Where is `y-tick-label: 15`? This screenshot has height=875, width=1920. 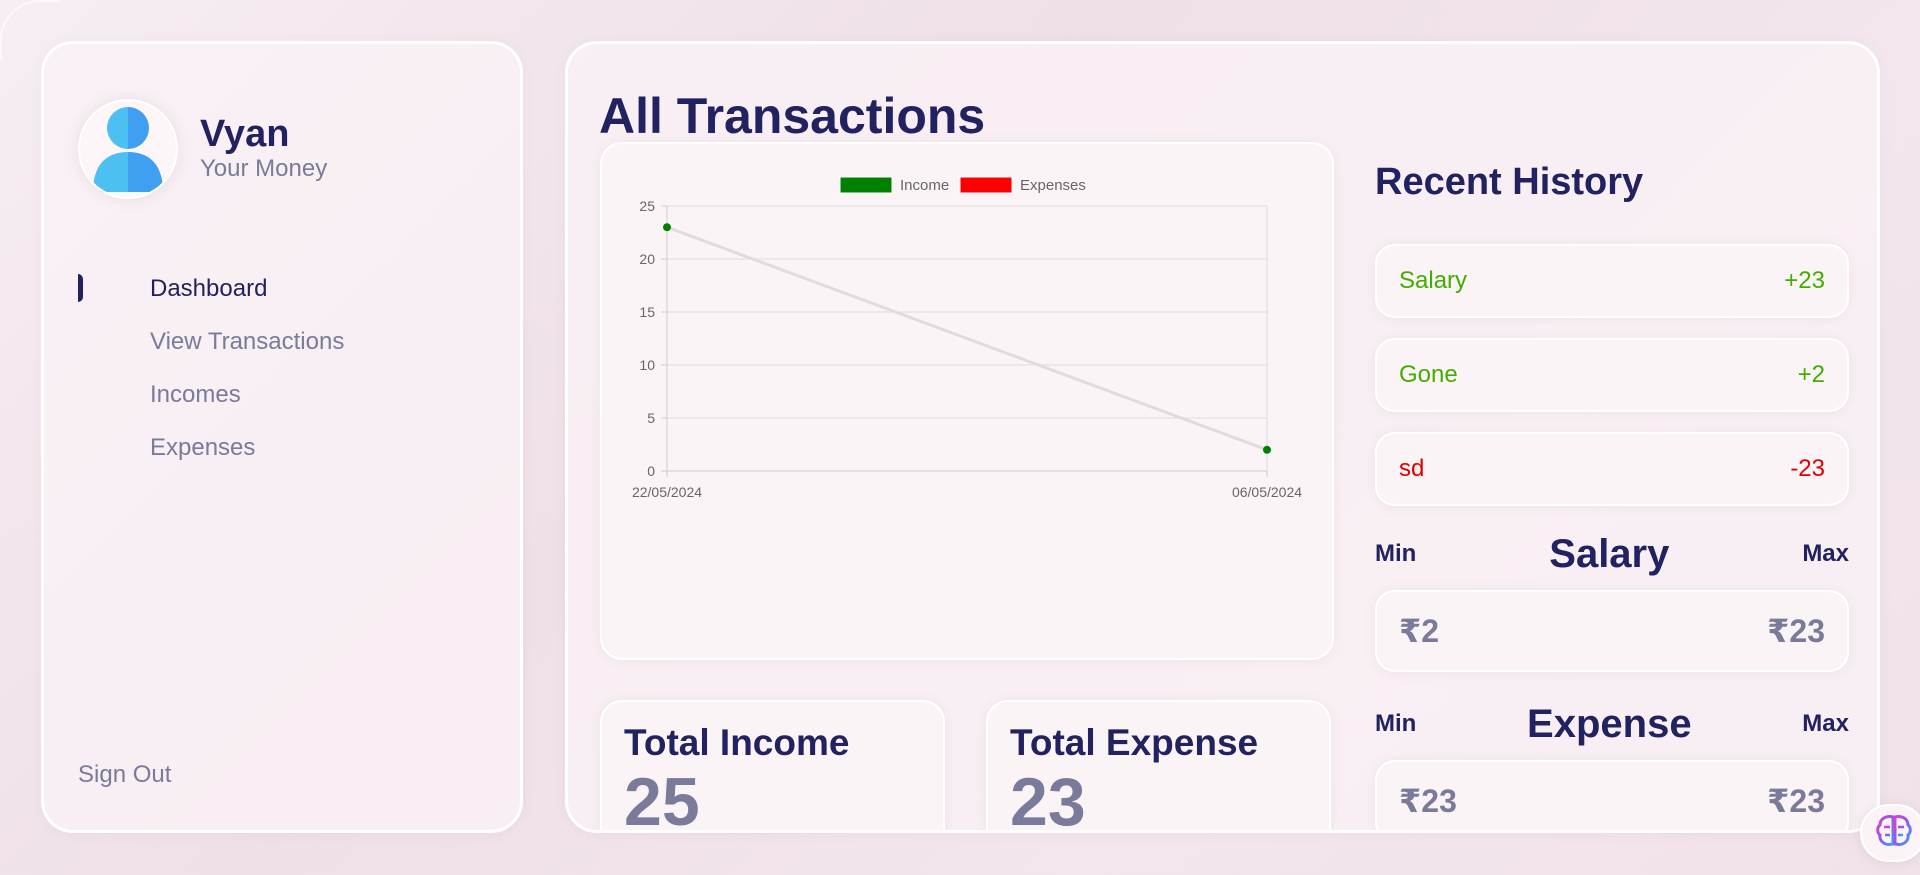 y-tick-label: 15 is located at coordinates (647, 312).